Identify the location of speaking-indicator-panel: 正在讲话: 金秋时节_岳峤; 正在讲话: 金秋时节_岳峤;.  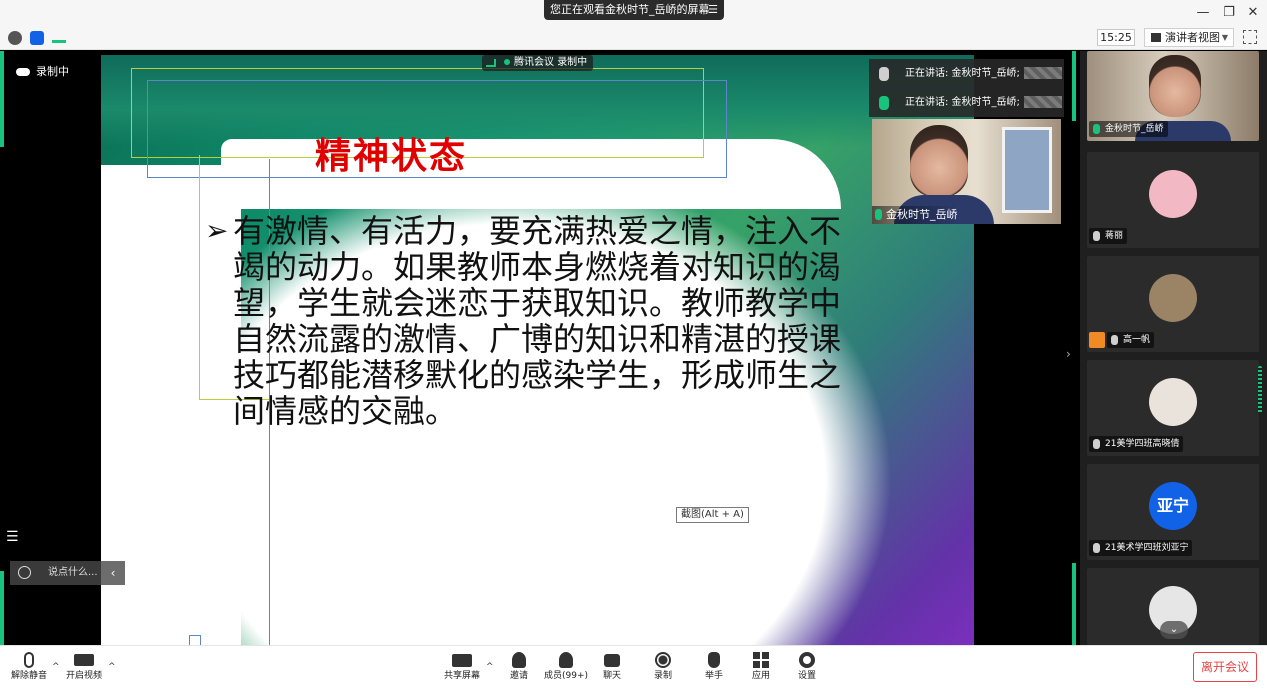
(966, 88).